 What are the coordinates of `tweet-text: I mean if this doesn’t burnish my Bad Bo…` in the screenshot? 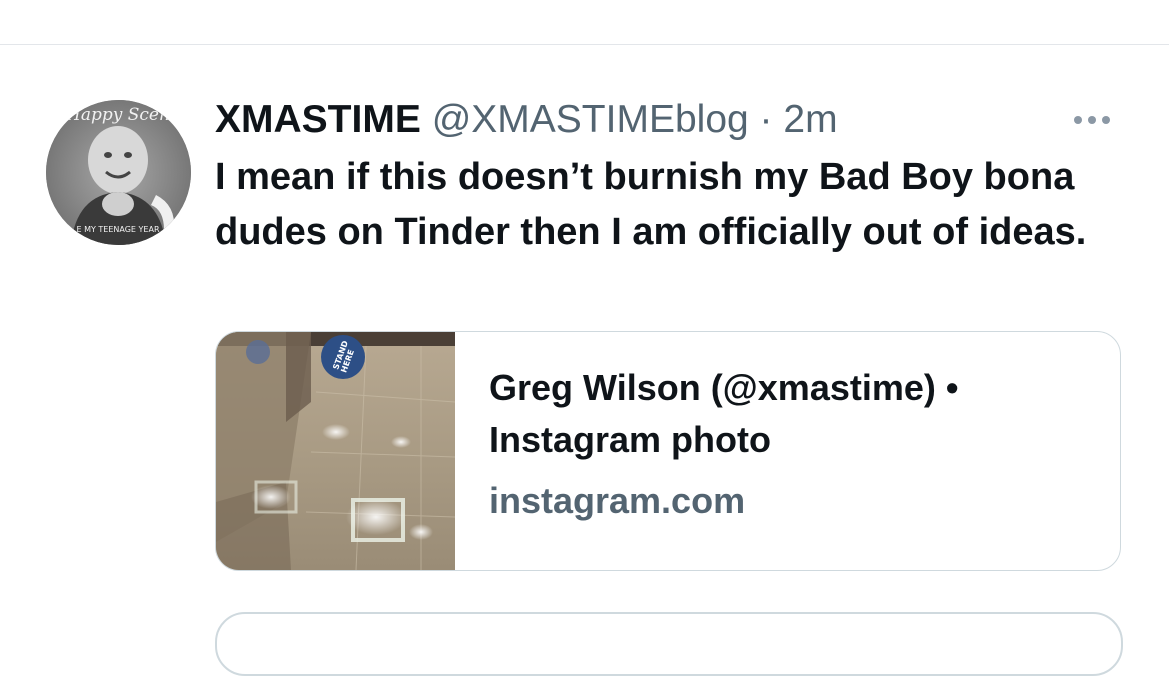 It's located at (651, 204).